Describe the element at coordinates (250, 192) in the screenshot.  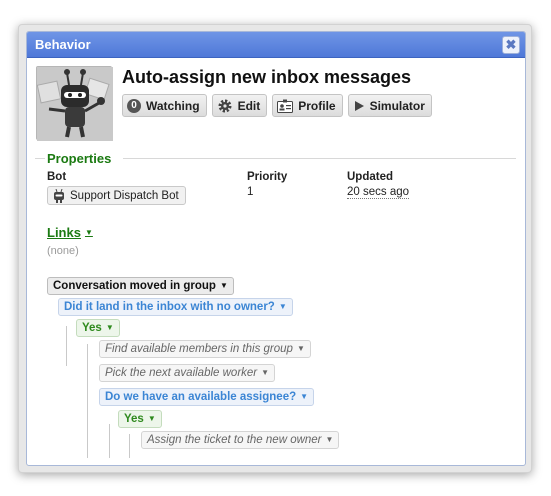
I see `priority-value: 1` at that location.